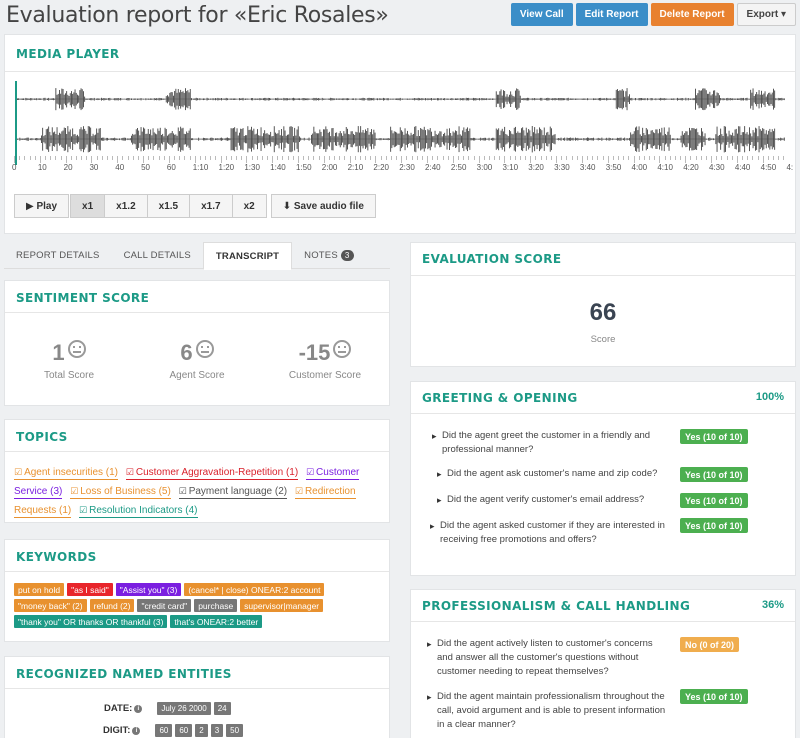  Describe the element at coordinates (211, 206) in the screenshot. I see `speed-x1-7-button: x1.7` at that location.